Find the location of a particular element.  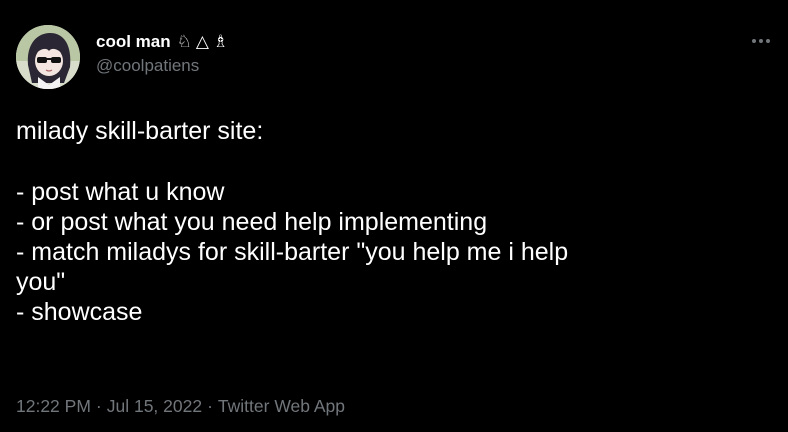

bishop-symbol: ♗ is located at coordinates (220, 41).